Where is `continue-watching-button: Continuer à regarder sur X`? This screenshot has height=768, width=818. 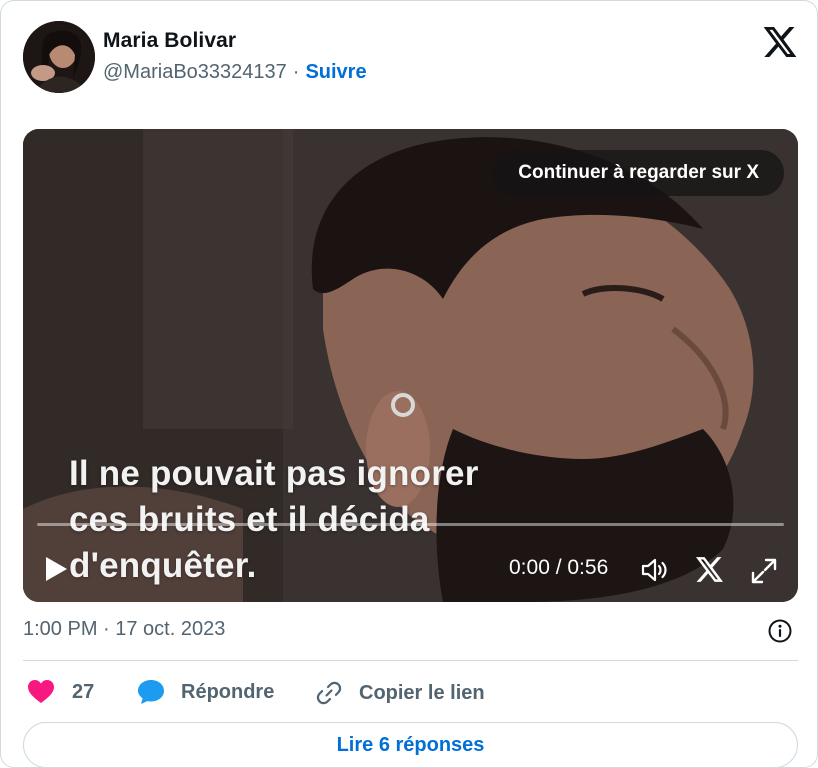
continue-watching-button: Continuer à regarder sur X is located at coordinates (638, 173).